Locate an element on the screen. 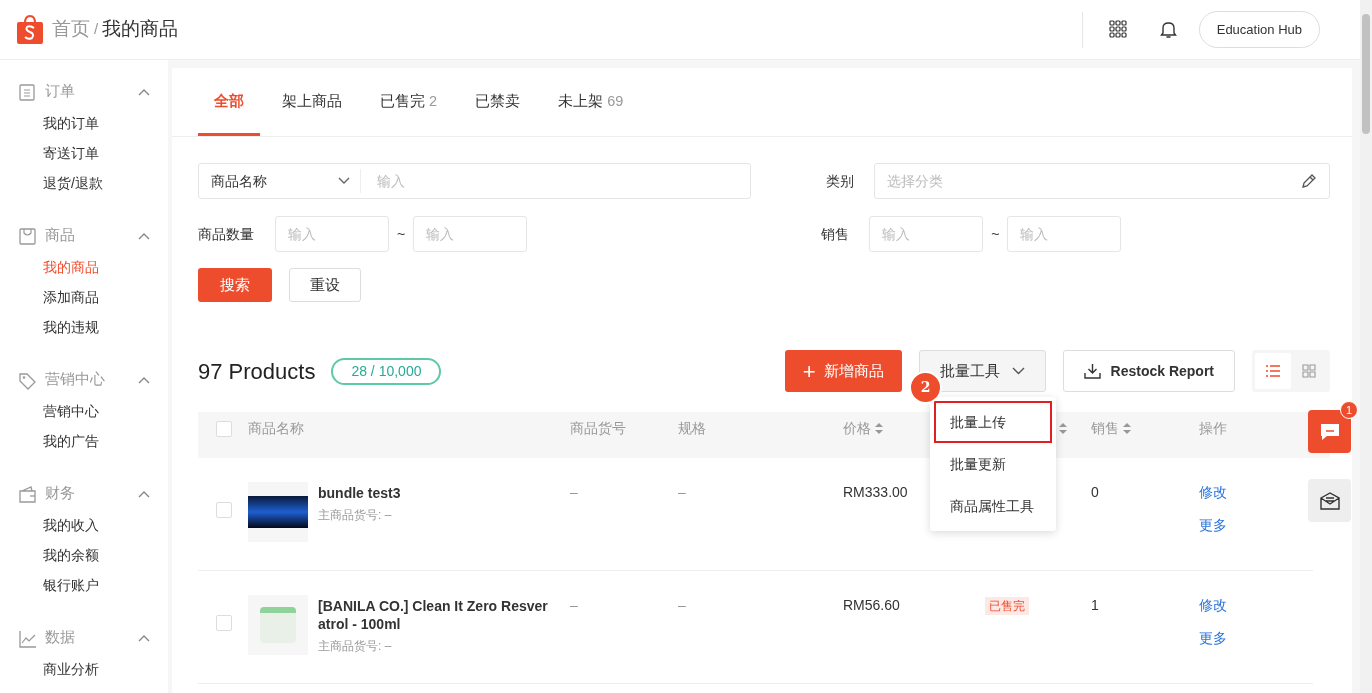 The width and height of the screenshot is (1372, 693). column-header: 操作 is located at coordinates (1213, 429).